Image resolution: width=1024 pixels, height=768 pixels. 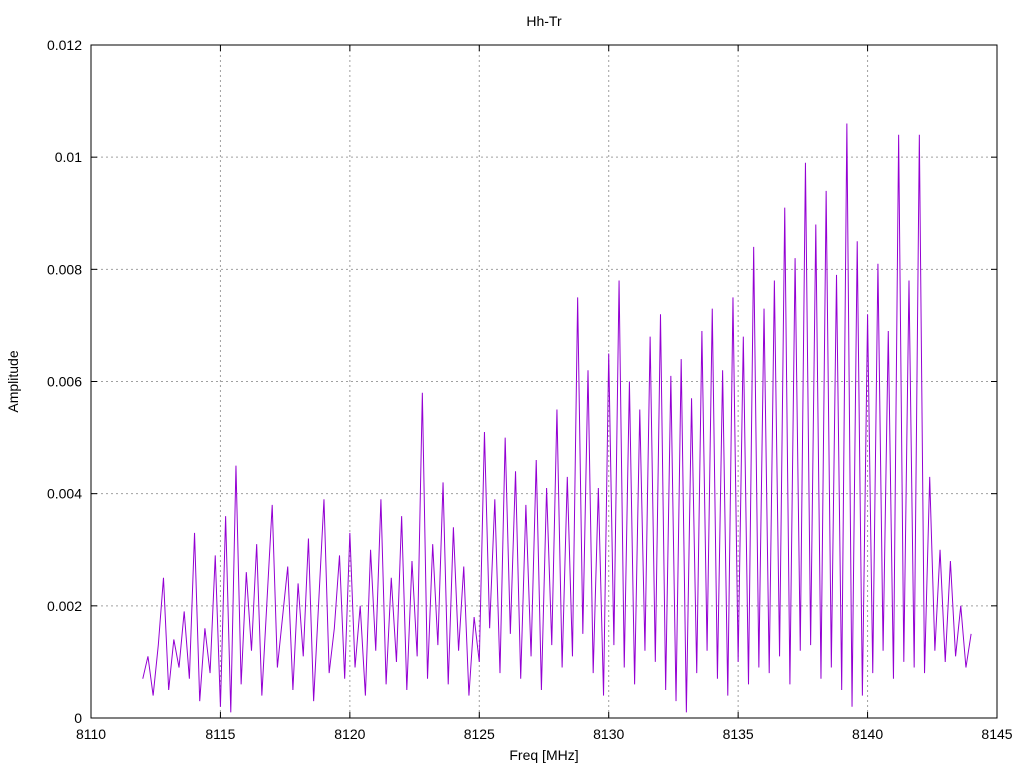 I want to click on x-tick-label: 8115, so click(x=220, y=734).